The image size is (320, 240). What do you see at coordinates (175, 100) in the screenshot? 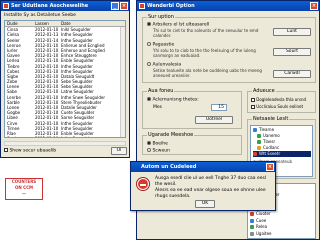
I see `autoload-label: Aclernunisng thetes:` at bounding box center [175, 100].